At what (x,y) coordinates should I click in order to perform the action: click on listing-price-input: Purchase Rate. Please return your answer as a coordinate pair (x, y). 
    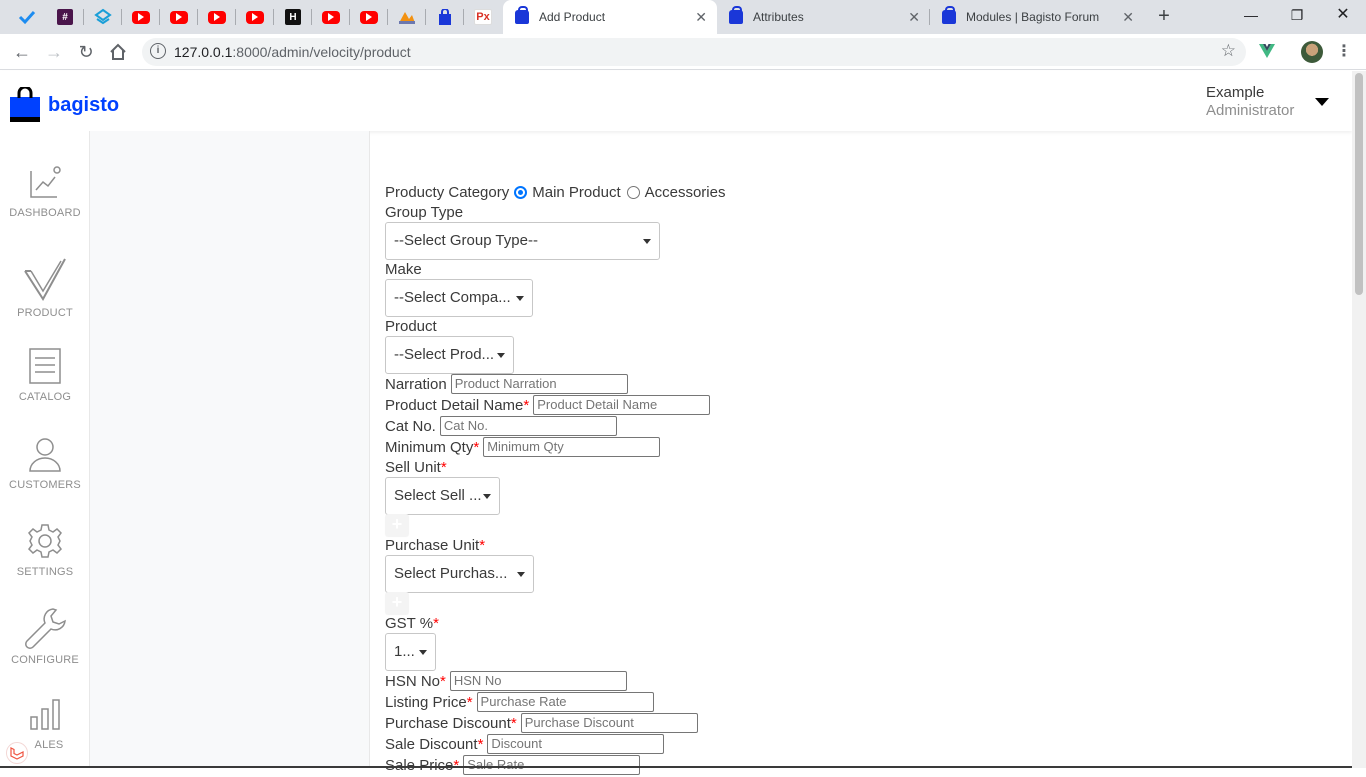
    Looking at the image, I should click on (565, 702).